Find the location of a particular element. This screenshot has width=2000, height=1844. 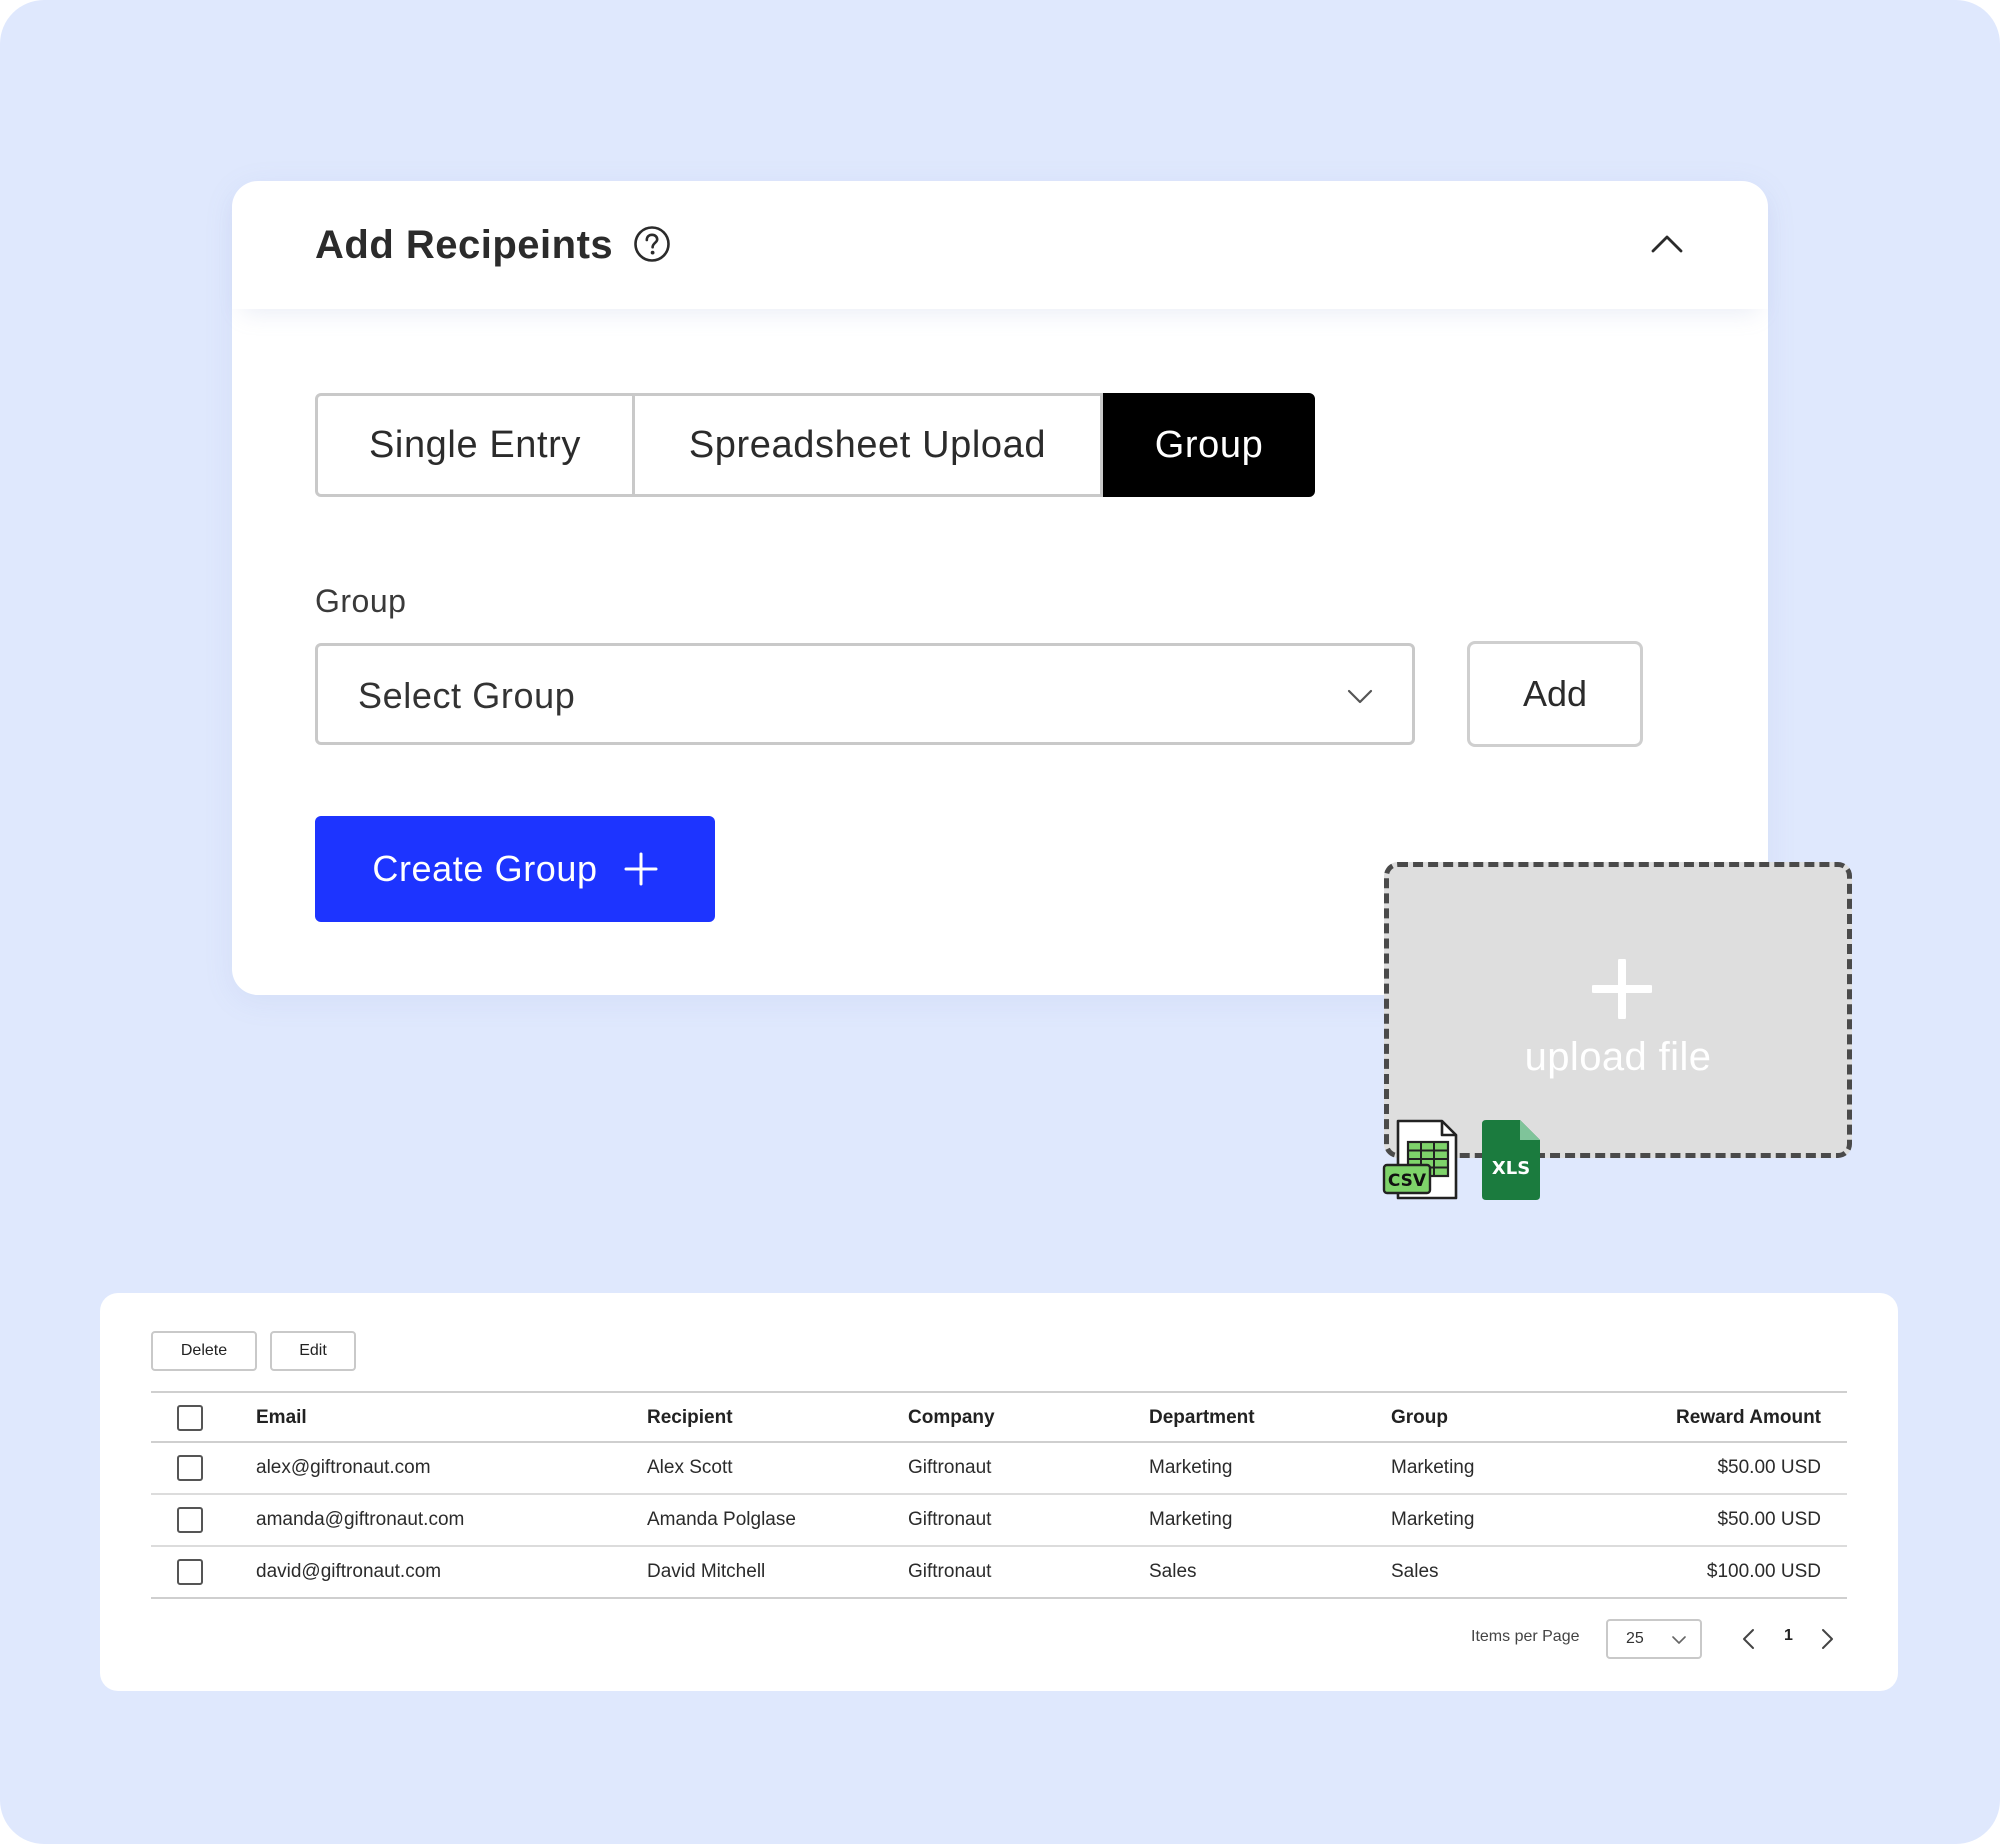

cell-email: david@giftronaut.com is located at coordinates (349, 1571).